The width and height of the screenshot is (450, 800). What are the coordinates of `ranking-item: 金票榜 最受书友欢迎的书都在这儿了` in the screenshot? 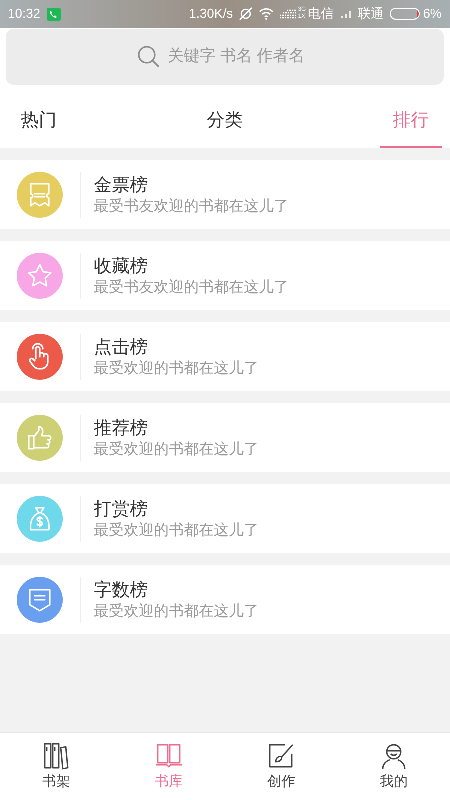 It's located at (225, 194).